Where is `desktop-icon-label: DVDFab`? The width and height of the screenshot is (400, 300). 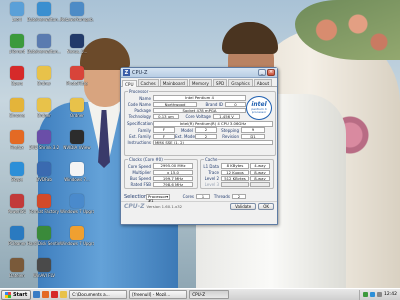
desktop-icon-label: DVDFab is located at coordinates (44, 179).